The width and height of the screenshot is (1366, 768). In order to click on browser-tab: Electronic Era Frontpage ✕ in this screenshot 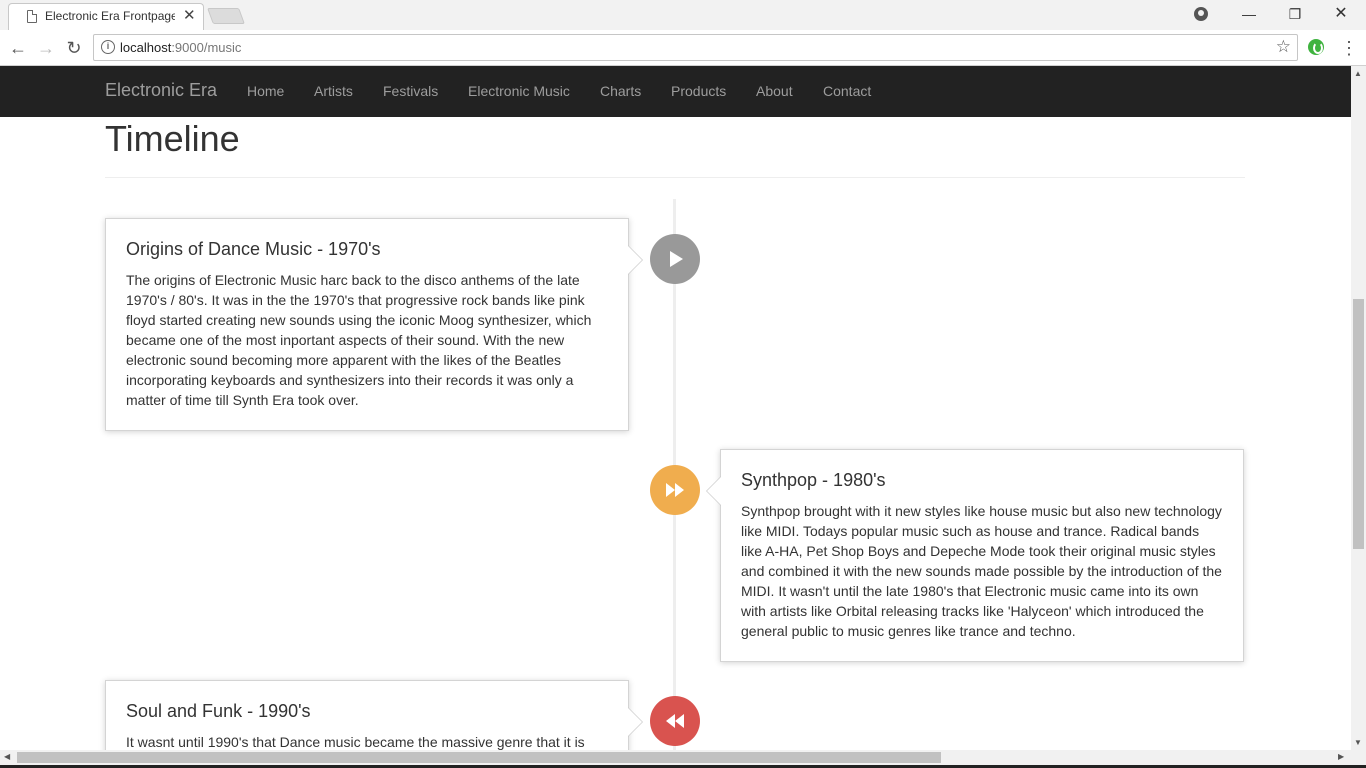, I will do `click(106, 16)`.